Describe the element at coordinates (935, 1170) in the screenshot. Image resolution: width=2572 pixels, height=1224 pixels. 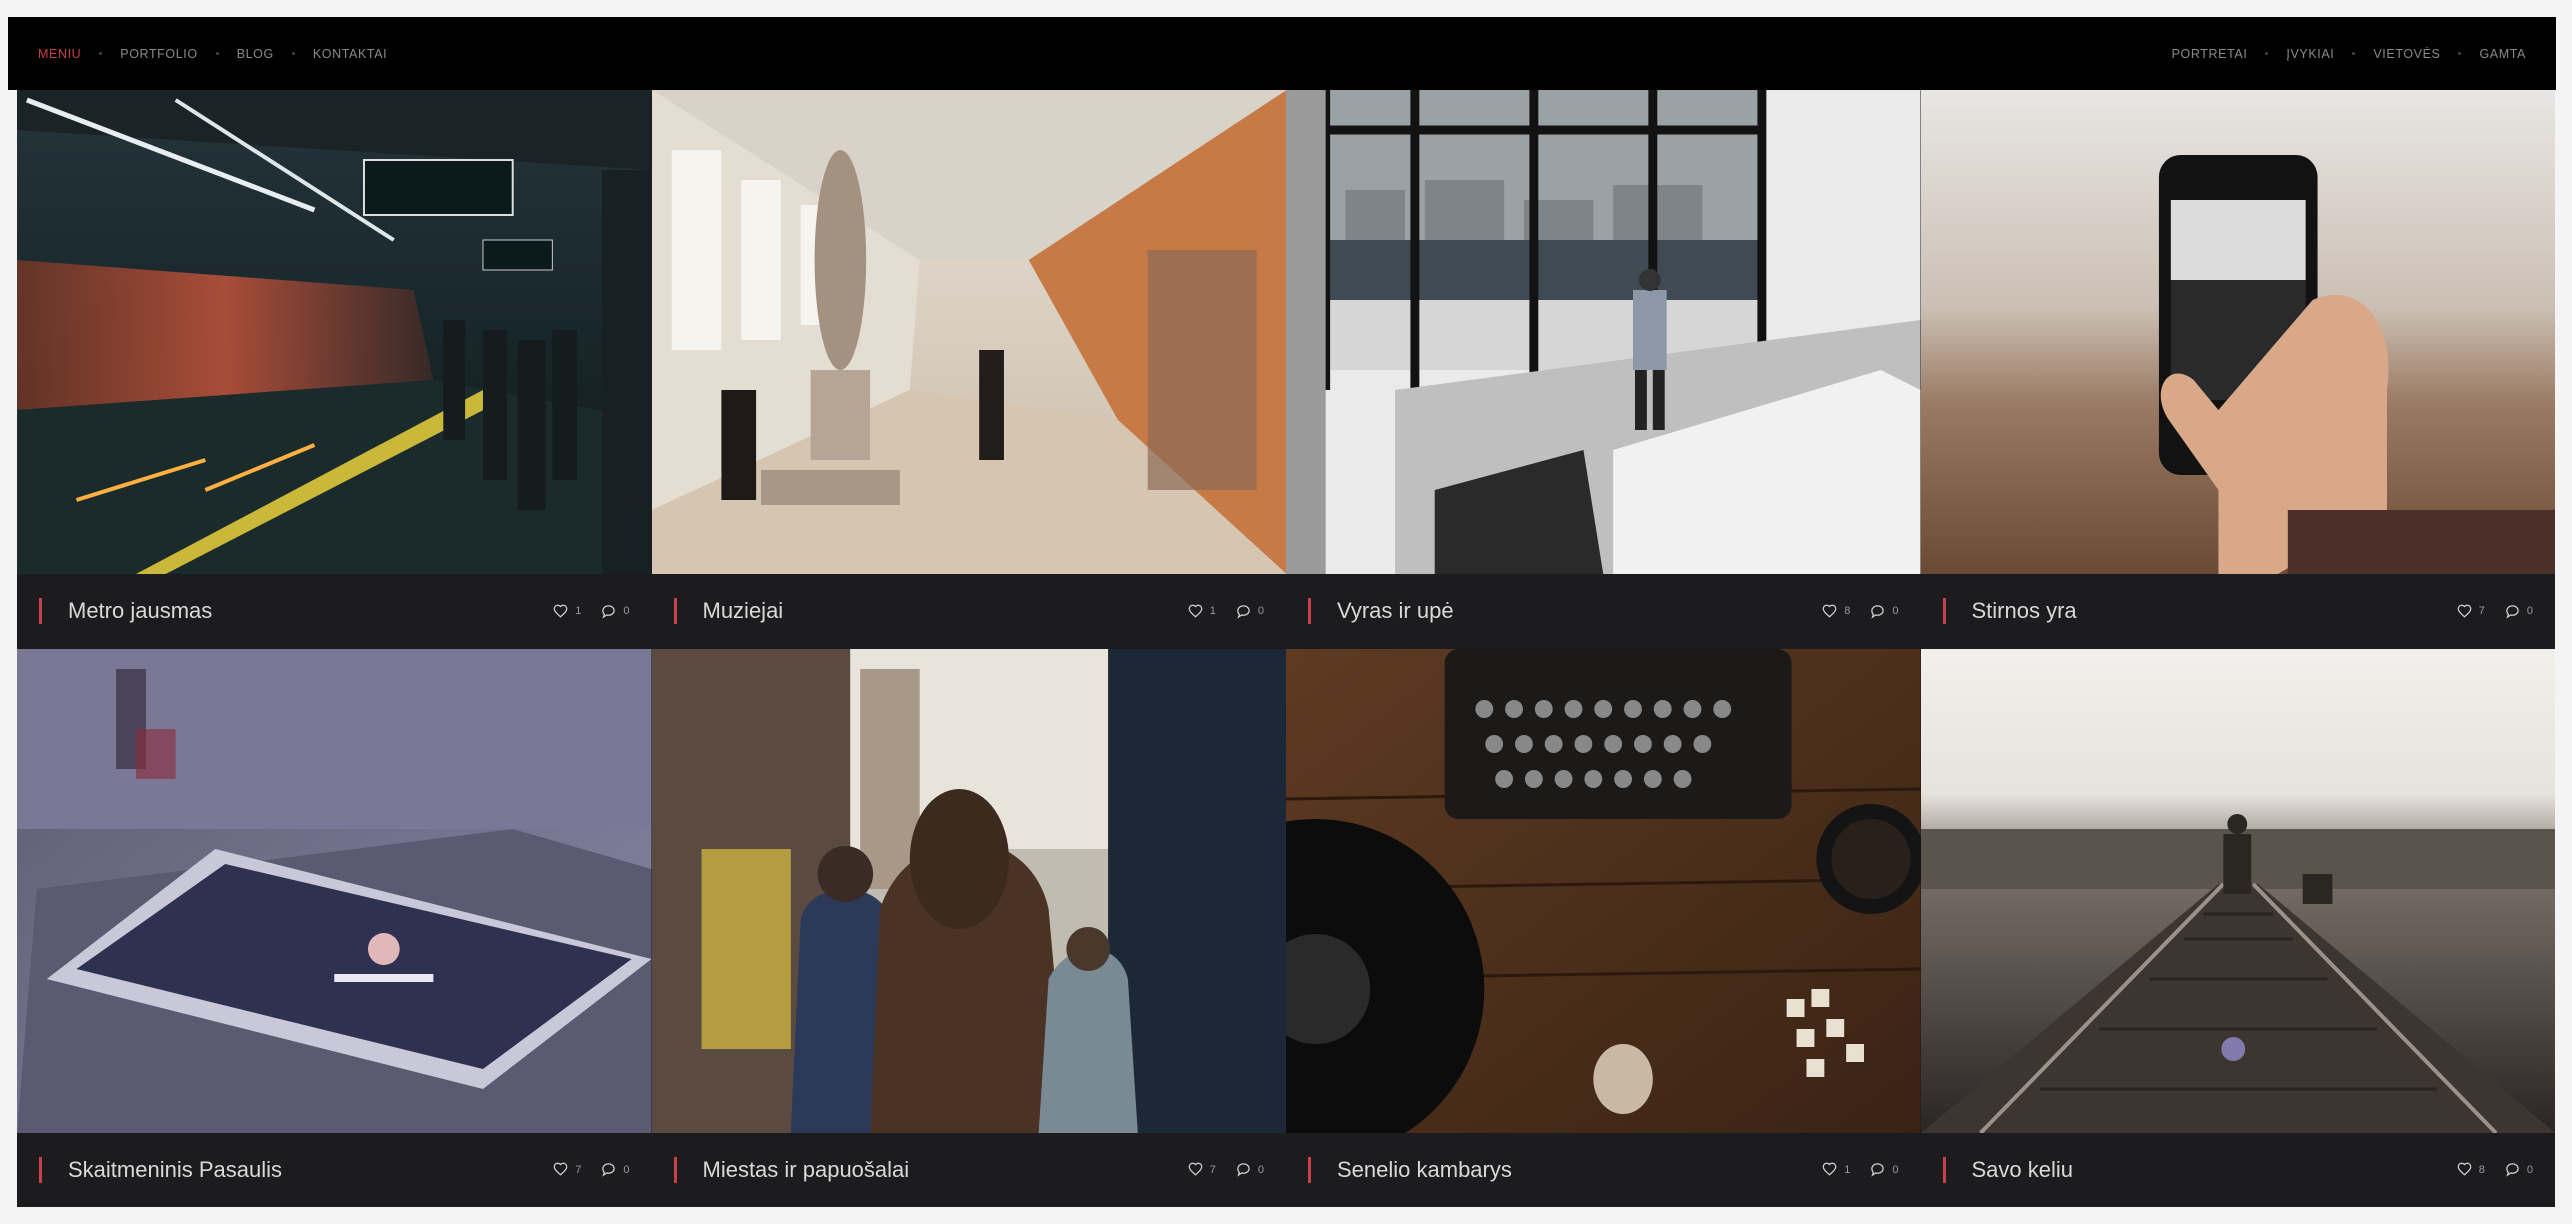
I see `post-title: Miestas ir papuošalai` at that location.